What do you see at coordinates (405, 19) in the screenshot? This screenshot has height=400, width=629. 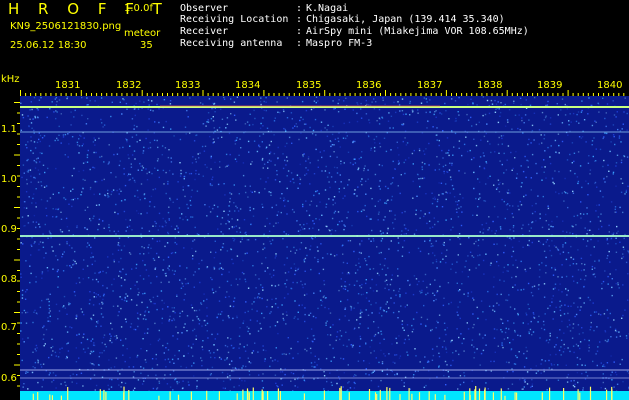 I see `info-location-value: Chigasaki, Japan (139.414 35.340)` at bounding box center [405, 19].